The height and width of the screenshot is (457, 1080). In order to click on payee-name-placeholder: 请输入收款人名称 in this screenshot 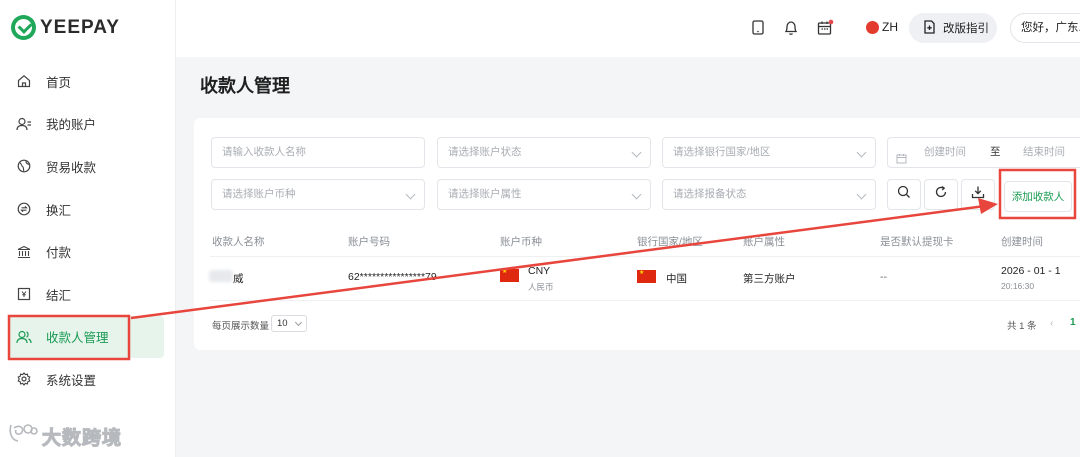, I will do `click(264, 152)`.